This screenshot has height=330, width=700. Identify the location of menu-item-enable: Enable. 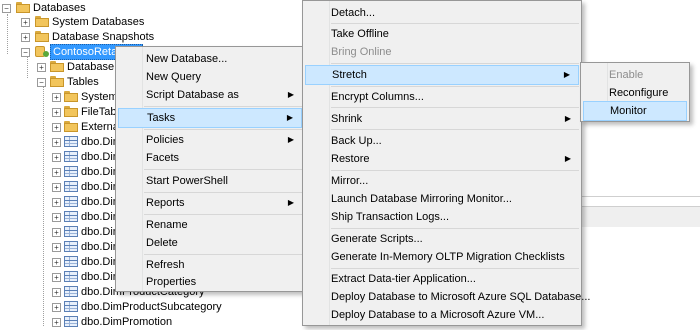
(635, 75).